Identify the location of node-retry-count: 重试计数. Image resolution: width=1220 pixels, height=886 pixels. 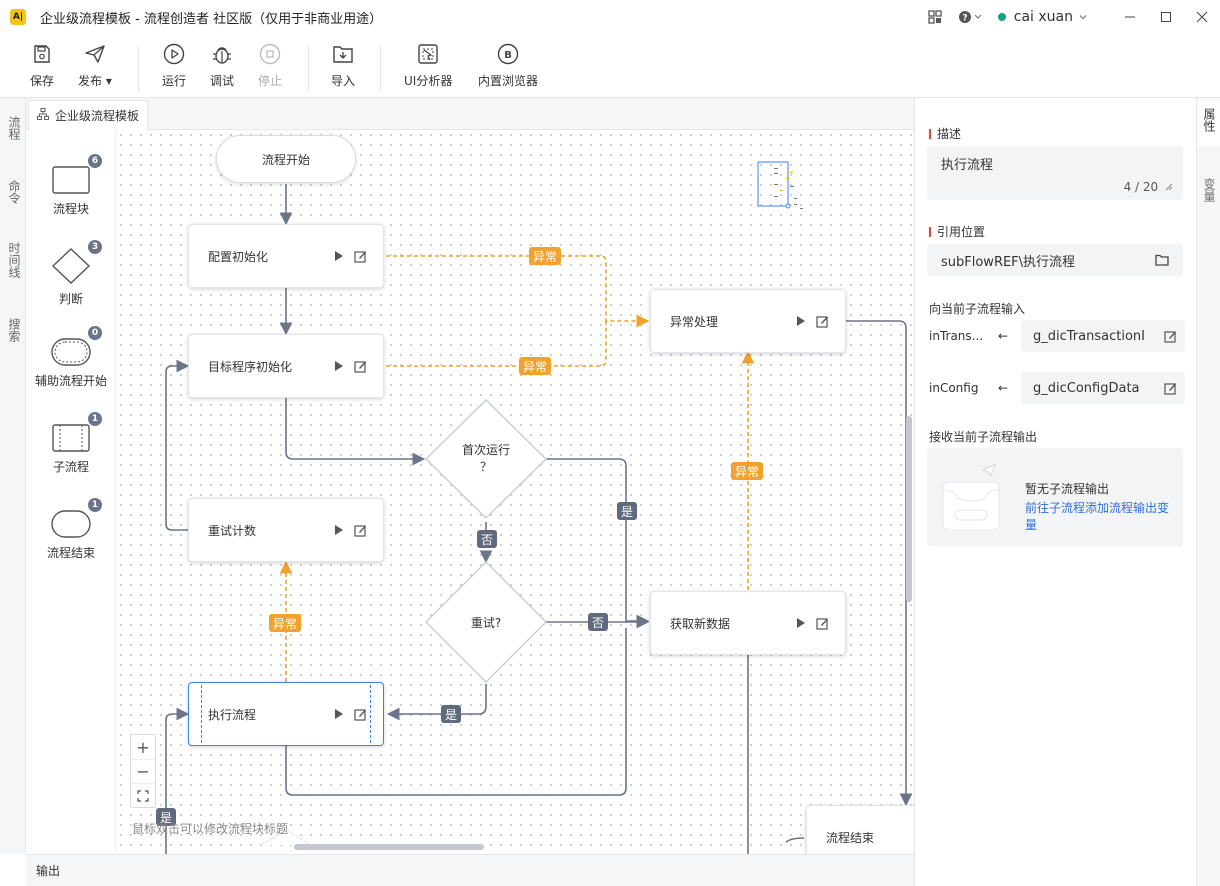
(286, 530).